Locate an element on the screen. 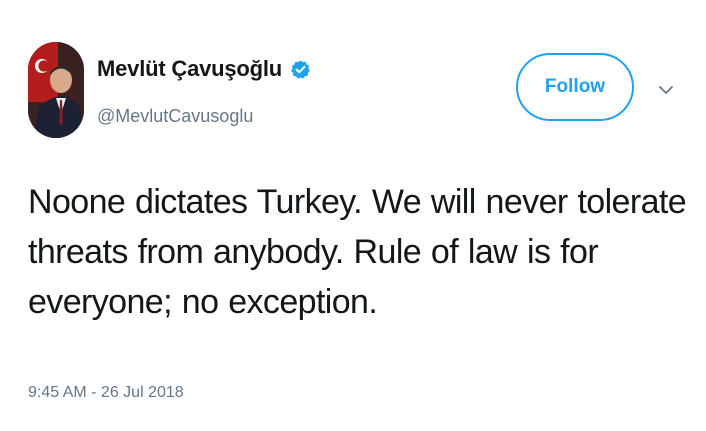 This screenshot has width=706, height=431. tweet-text-line: everyone; no exception. is located at coordinates (203, 302).